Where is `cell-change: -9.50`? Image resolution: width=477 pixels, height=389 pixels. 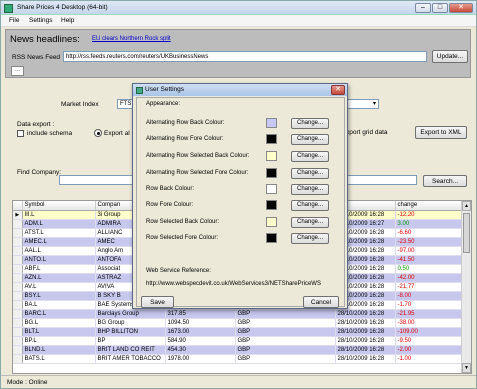 cell-change: -9.50 is located at coordinates (428, 341).